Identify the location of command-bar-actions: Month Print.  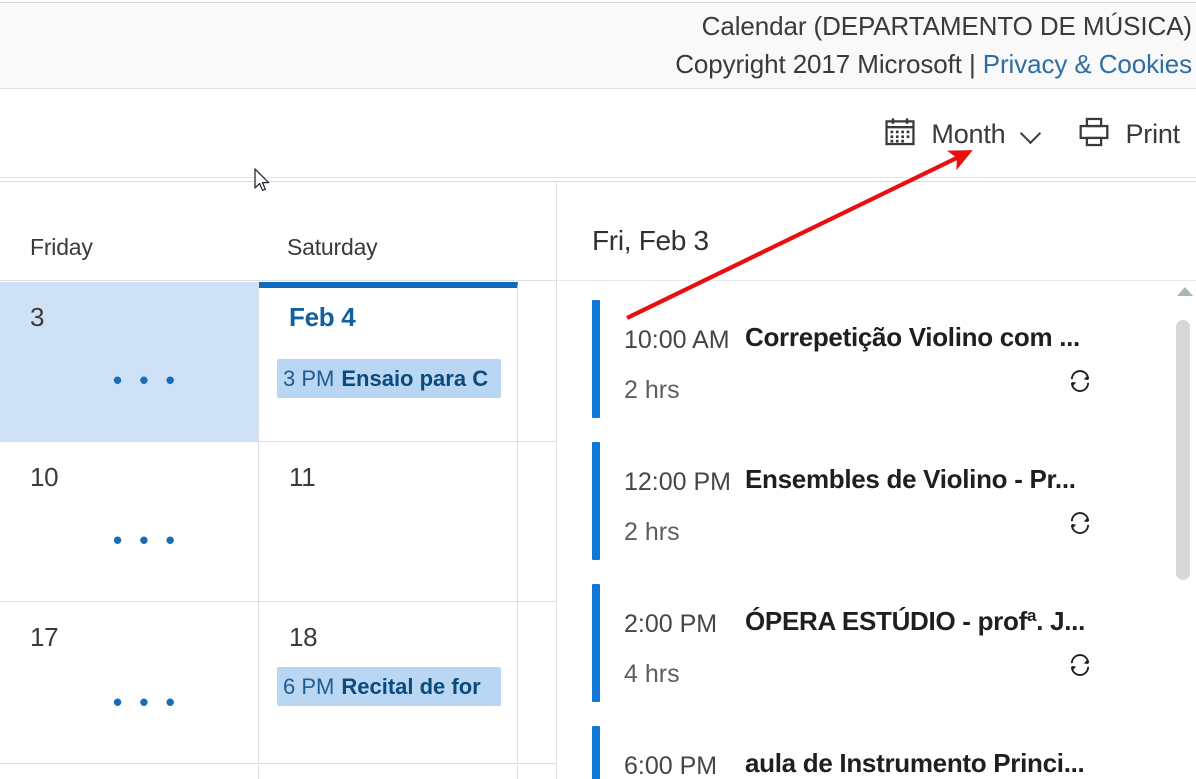
(1031, 134).